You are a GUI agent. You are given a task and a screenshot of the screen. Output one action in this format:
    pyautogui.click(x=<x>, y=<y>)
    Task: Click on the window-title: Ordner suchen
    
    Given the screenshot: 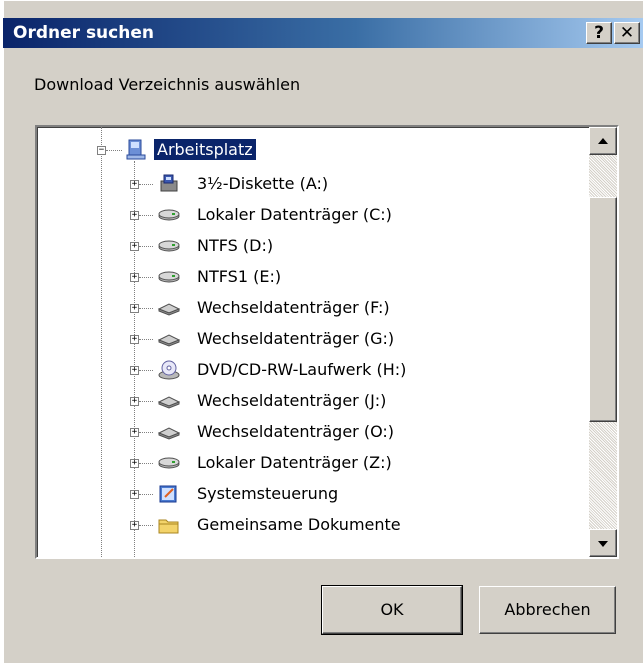 What is the action you would take?
    pyautogui.click(x=83, y=33)
    